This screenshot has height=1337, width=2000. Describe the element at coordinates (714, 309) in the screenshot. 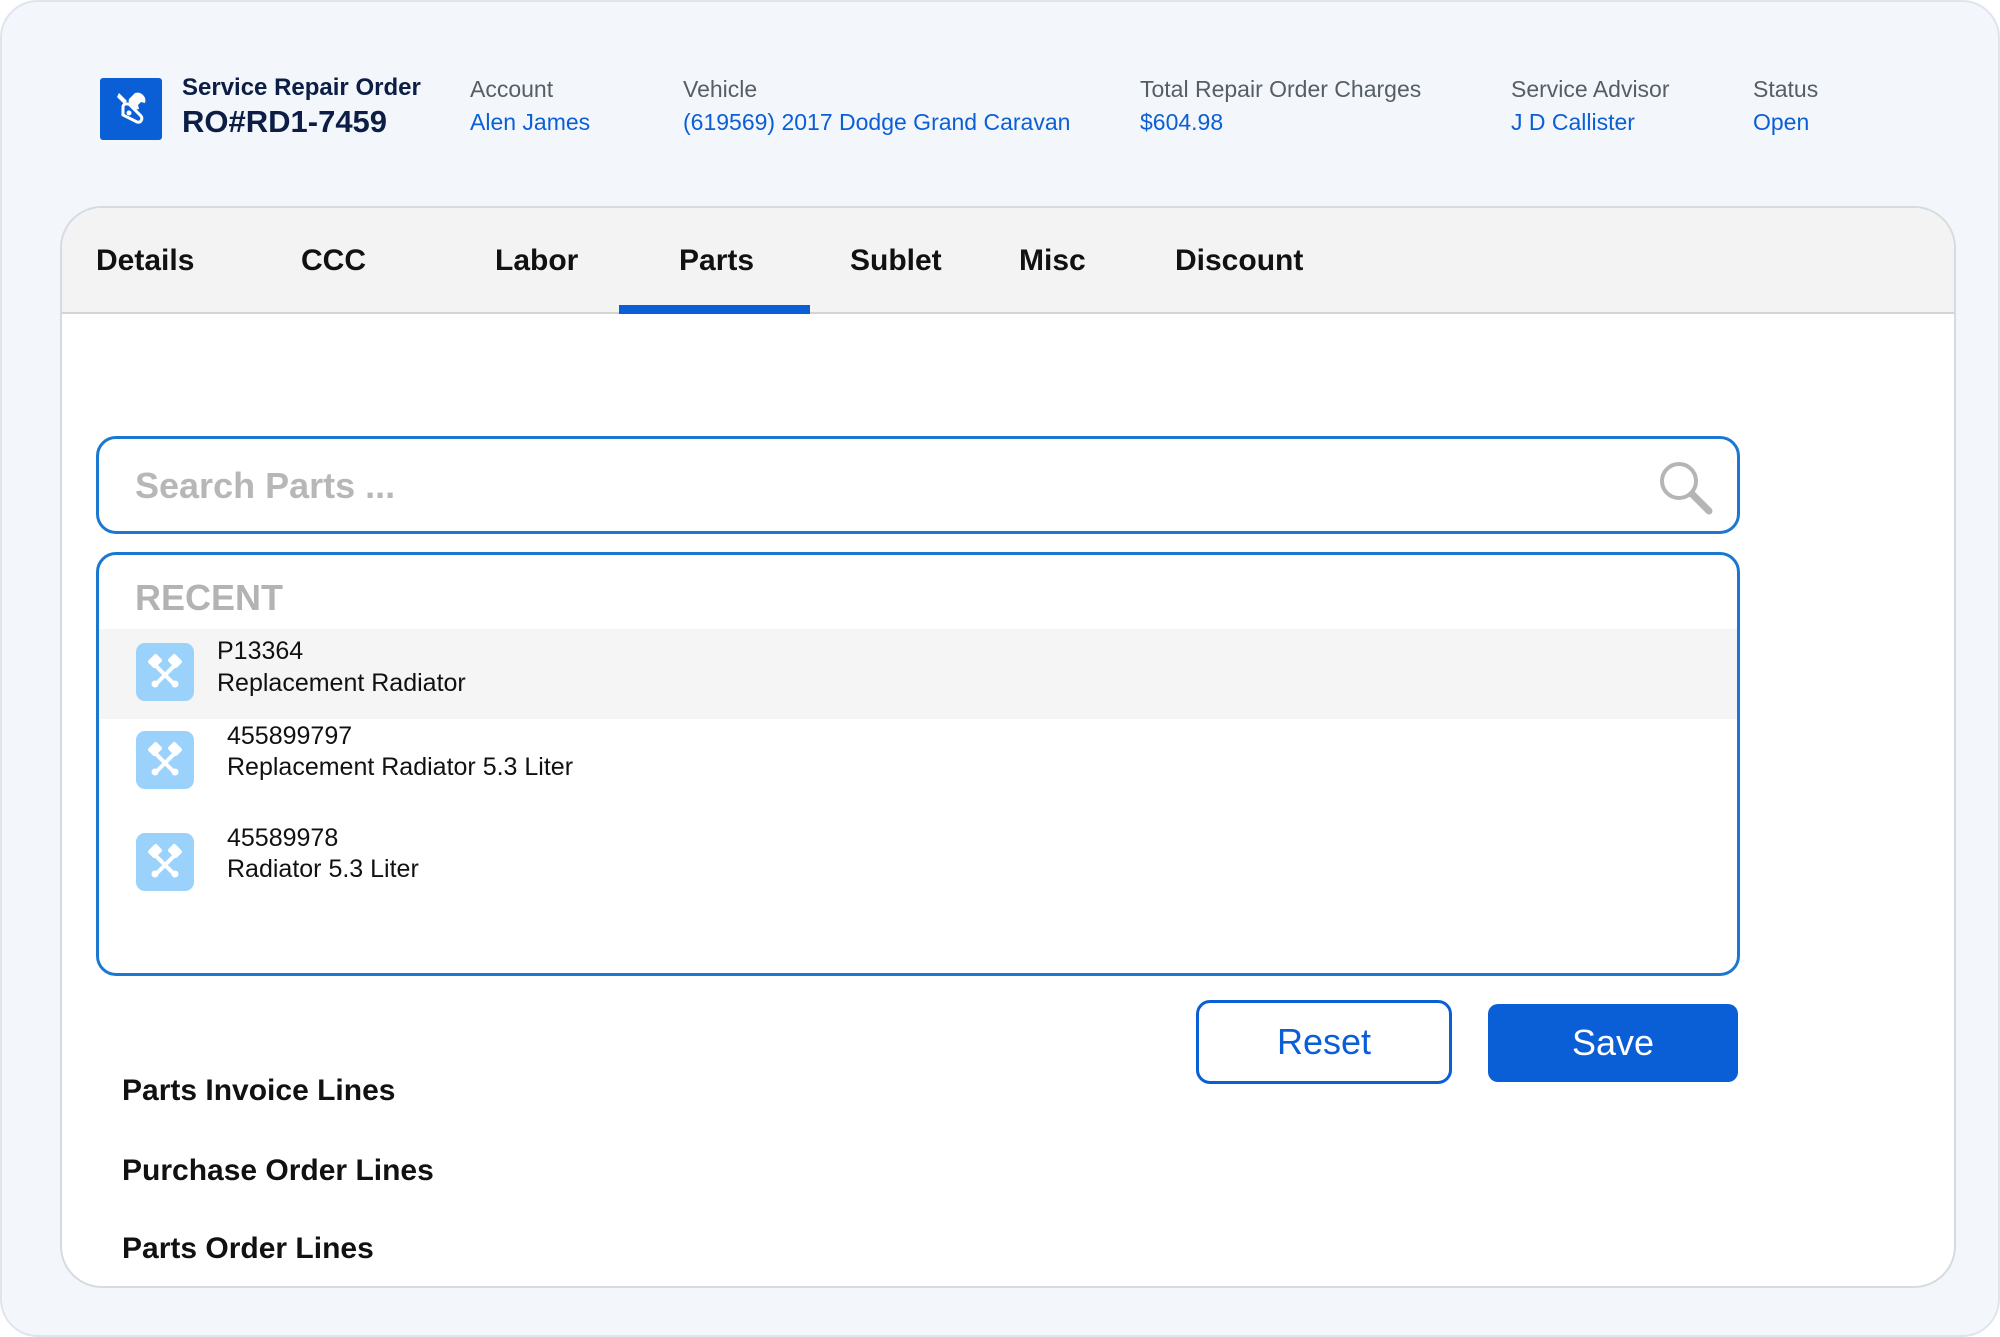

I see `active-tab-indicator` at that location.